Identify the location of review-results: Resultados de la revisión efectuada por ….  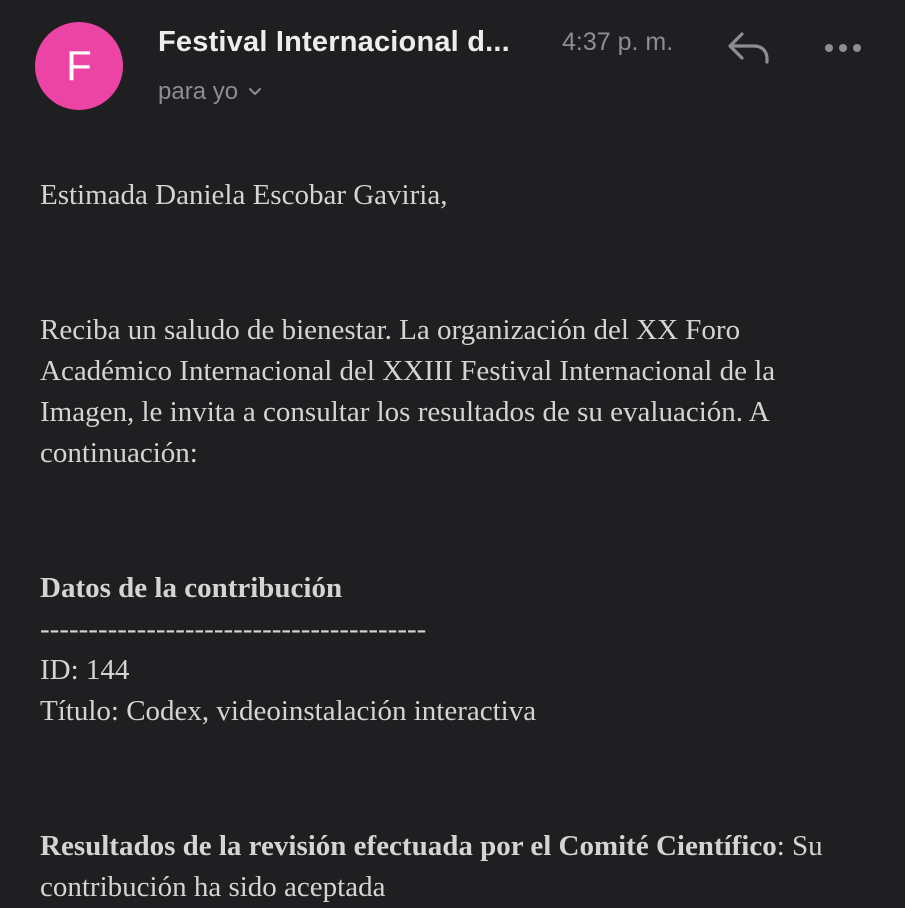
(450, 867).